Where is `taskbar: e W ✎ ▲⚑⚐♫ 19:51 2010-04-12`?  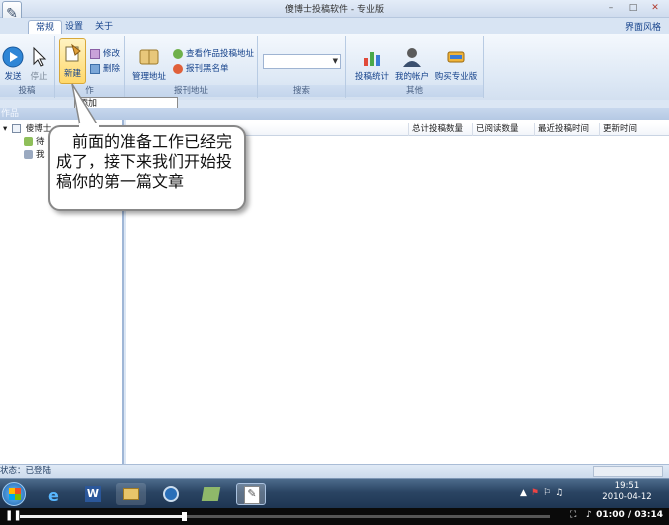 taskbar: e W ✎ ▲⚑⚐♫ 19:51 2010-04-12 is located at coordinates (334, 493).